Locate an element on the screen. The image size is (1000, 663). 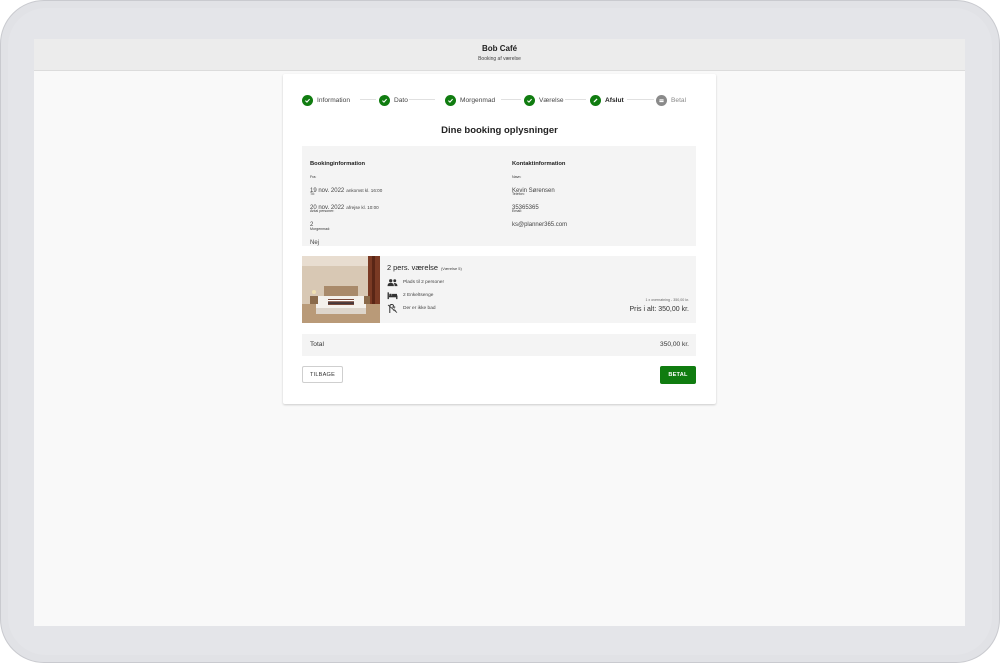
field-label: Navn: is located at coordinates (517, 177).